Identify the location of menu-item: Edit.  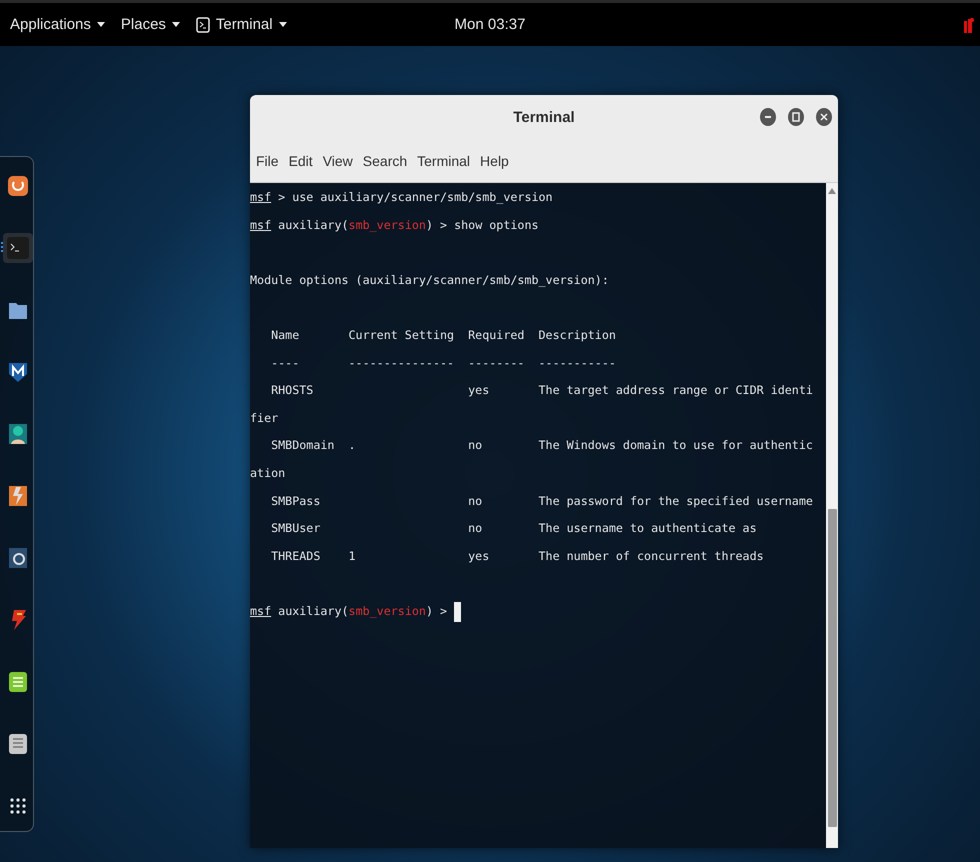
(300, 161).